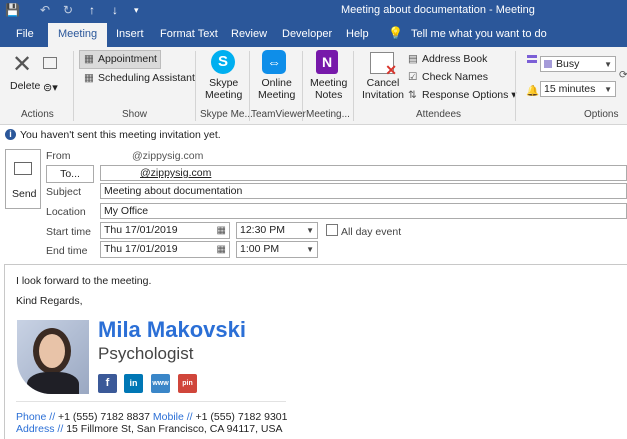 This screenshot has height=439, width=627. What do you see at coordinates (532, 61) in the screenshot?
I see `show-as-icon` at bounding box center [532, 61].